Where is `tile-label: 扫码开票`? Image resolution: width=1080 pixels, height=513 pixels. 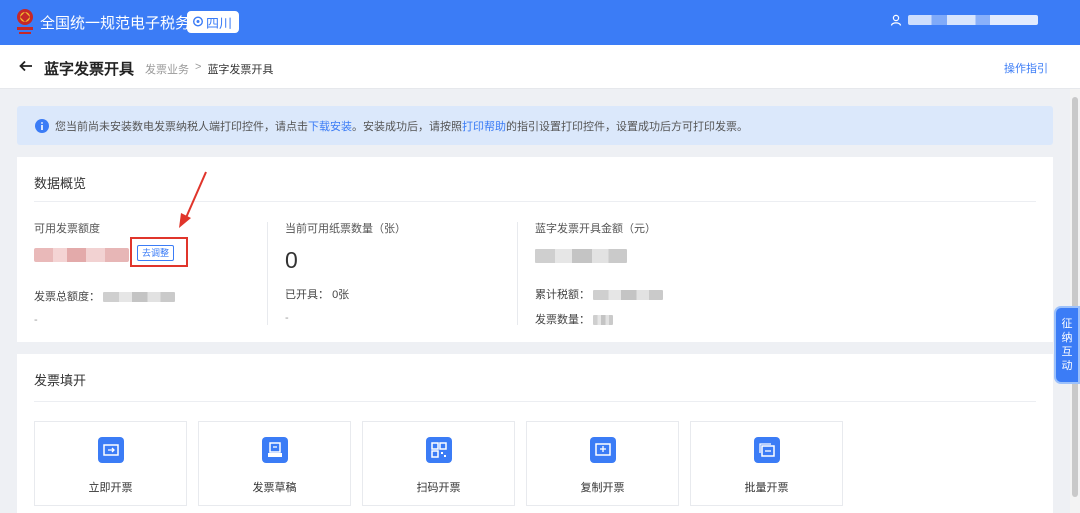
tile-label: 扫码开票 is located at coordinates (438, 488).